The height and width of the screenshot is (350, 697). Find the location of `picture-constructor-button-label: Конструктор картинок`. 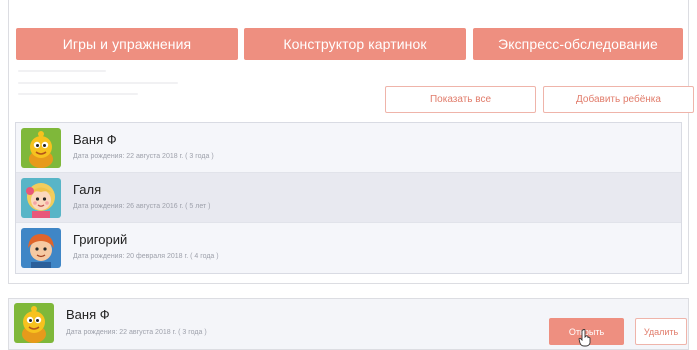

picture-constructor-button-label: Конструктор картинок is located at coordinates (355, 44).